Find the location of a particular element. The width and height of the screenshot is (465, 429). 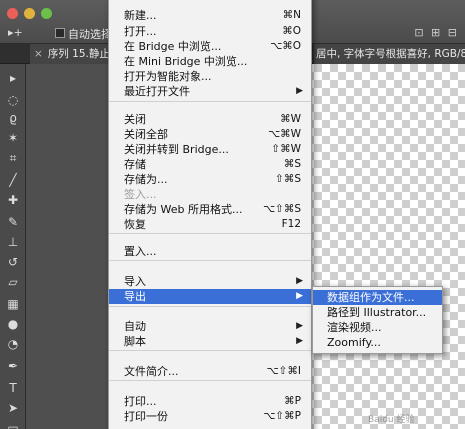

file-menu-item: 脚本 ▶ is located at coordinates (210, 341).